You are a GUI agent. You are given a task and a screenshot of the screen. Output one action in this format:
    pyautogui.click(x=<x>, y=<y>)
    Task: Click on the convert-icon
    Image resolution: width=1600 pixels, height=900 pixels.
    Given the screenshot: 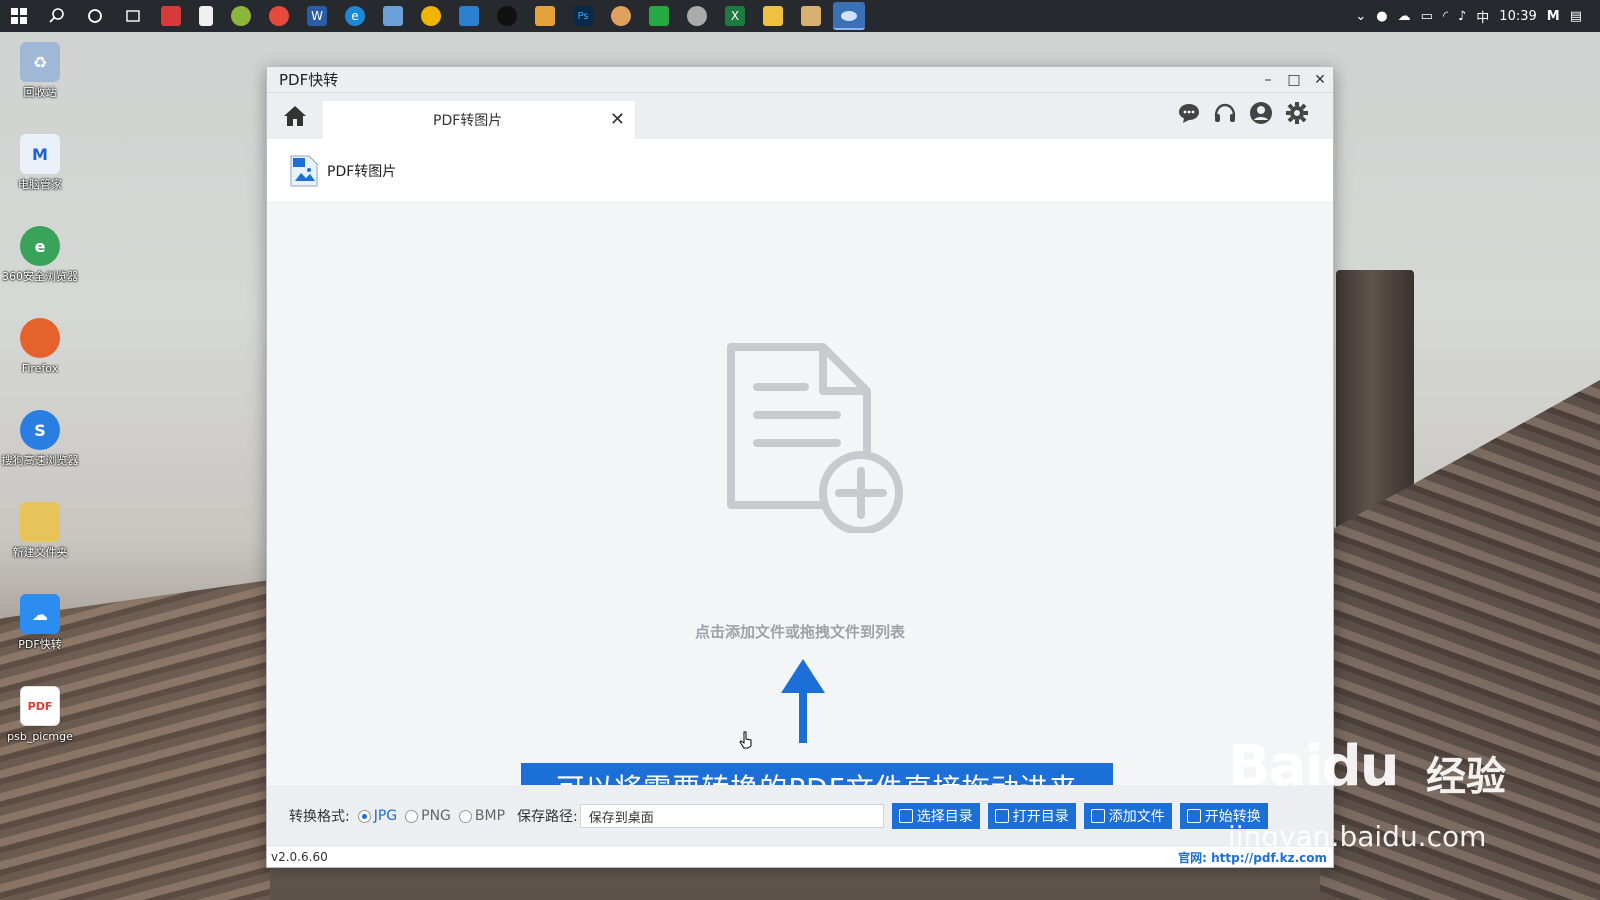 What is the action you would take?
    pyautogui.click(x=1193, y=816)
    